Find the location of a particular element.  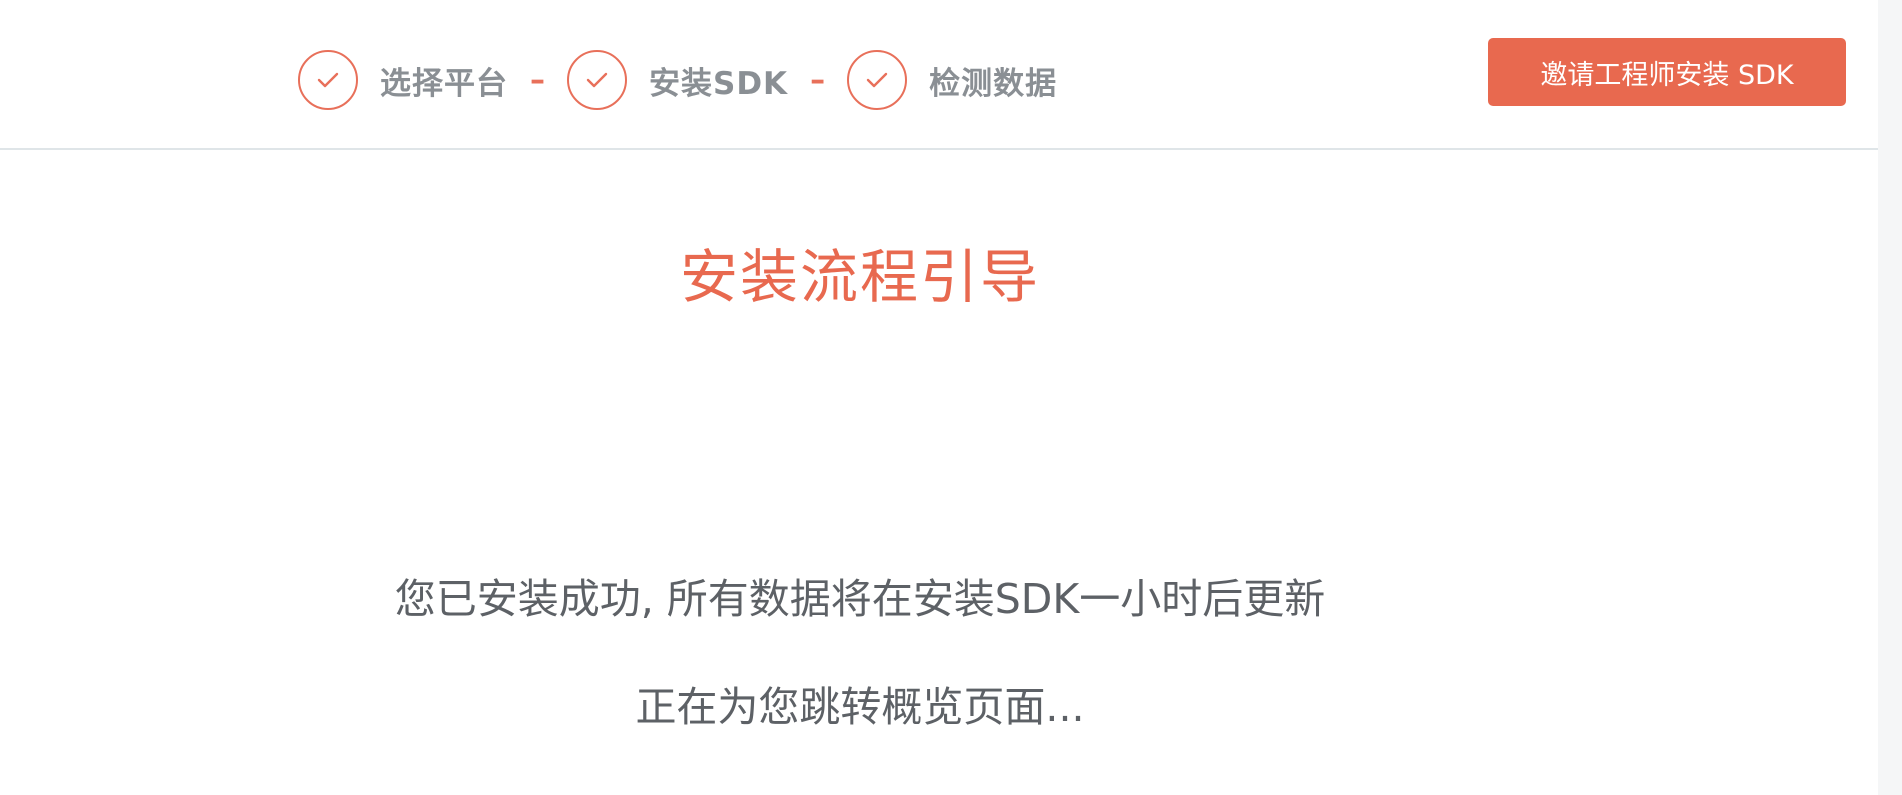

step-label: 检测数据 is located at coordinates (993, 83).